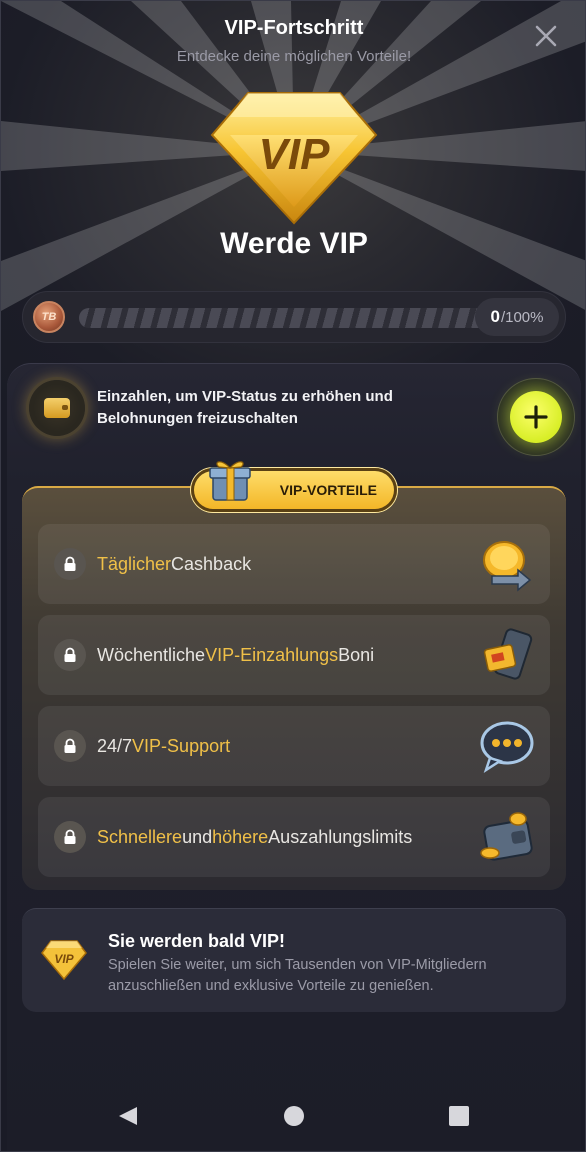 This screenshot has width=586, height=1152. What do you see at coordinates (294, 243) in the screenshot?
I see `become-vip-heading: Werde VIP` at bounding box center [294, 243].